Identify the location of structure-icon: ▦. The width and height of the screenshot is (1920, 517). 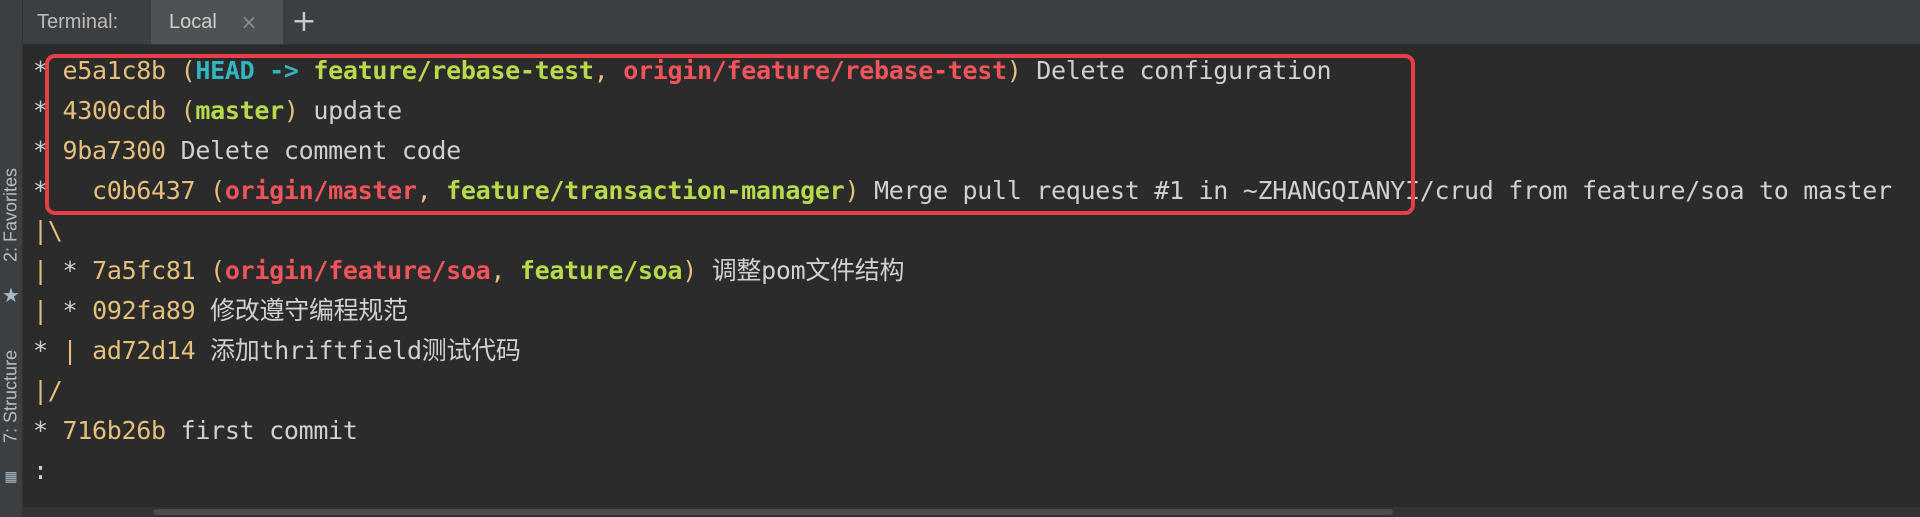
(11, 476).